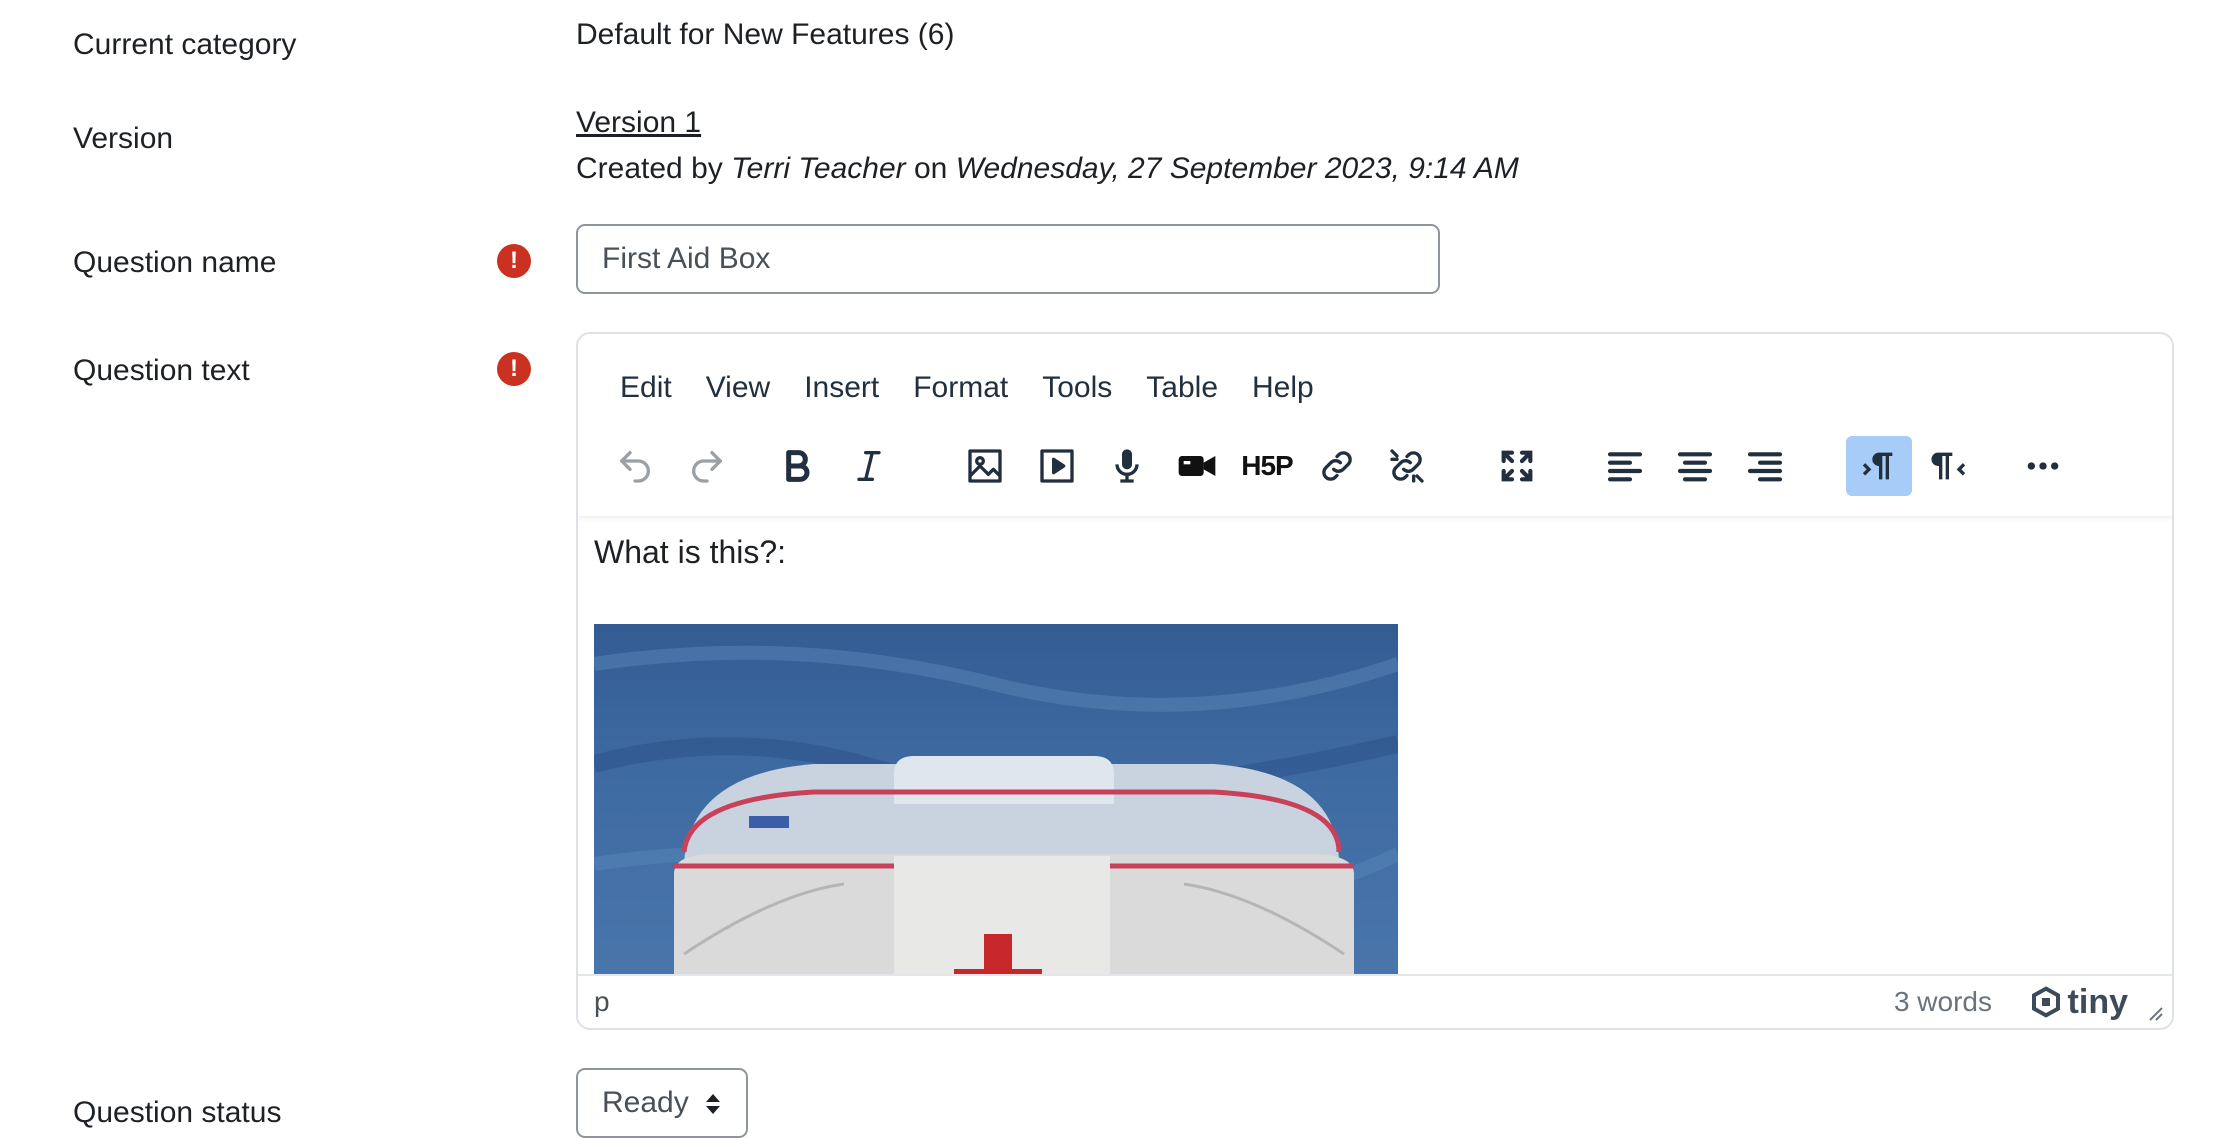  What do you see at coordinates (185, 44) in the screenshot?
I see `current-category-label: Current category` at bounding box center [185, 44].